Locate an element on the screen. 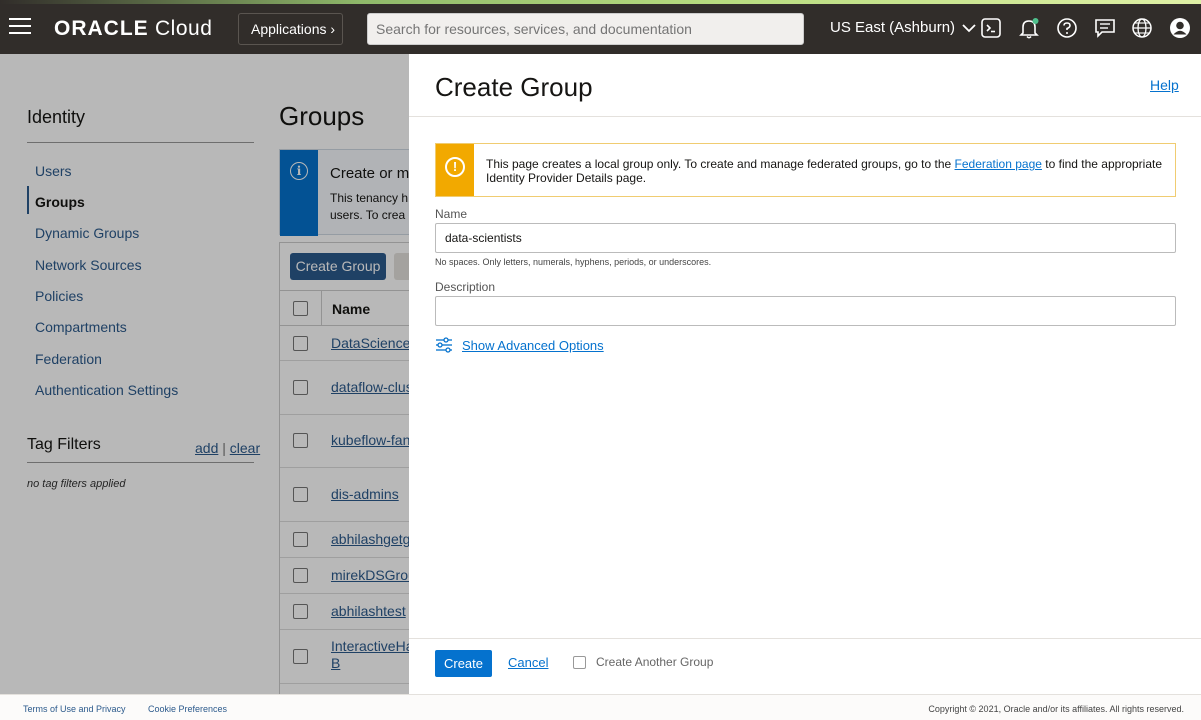  terms-link: Terms of Use and Privacy is located at coordinates (74, 709).